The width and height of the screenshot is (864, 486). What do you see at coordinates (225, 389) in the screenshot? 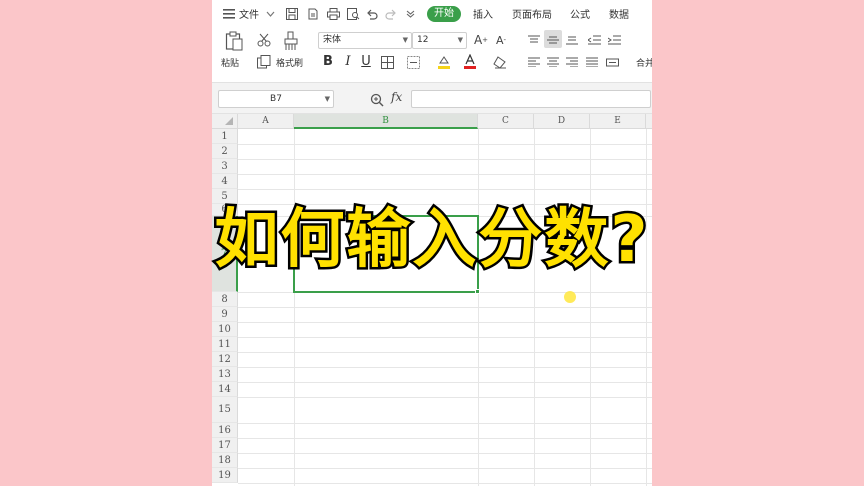
I see `row-header-14: 14` at bounding box center [225, 389].